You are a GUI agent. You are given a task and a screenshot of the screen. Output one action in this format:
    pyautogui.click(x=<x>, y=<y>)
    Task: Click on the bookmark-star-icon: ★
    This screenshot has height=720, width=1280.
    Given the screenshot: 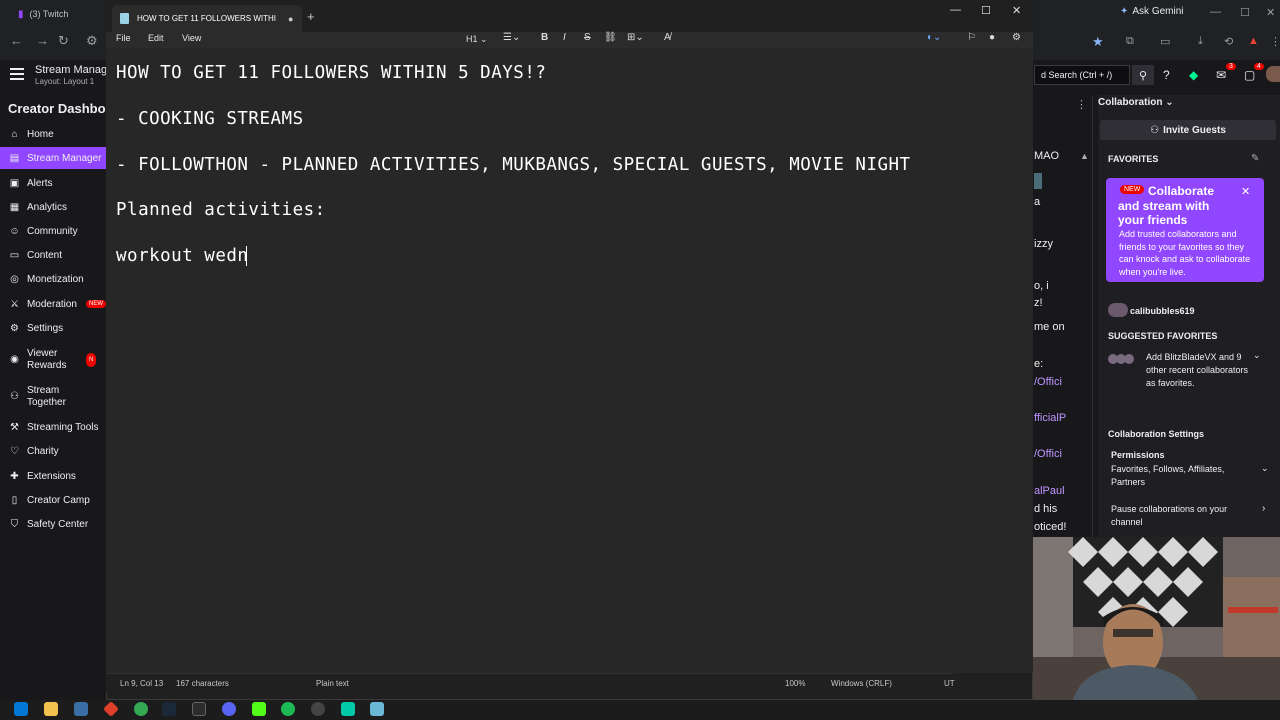 What is the action you would take?
    pyautogui.click(x=1098, y=42)
    